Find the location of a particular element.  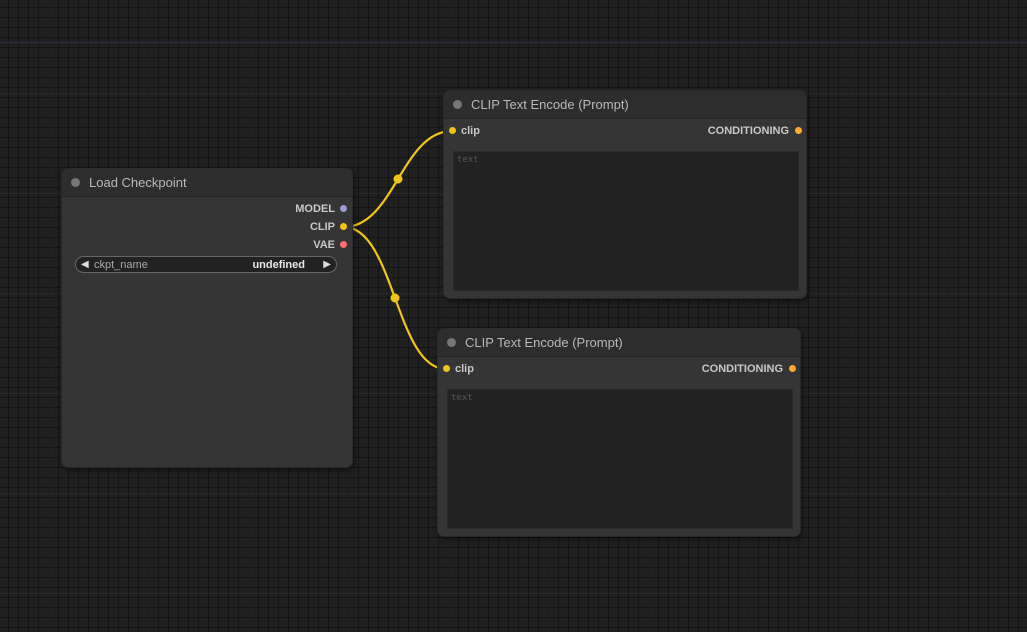

output-label-vae: VAE is located at coordinates (324, 245).